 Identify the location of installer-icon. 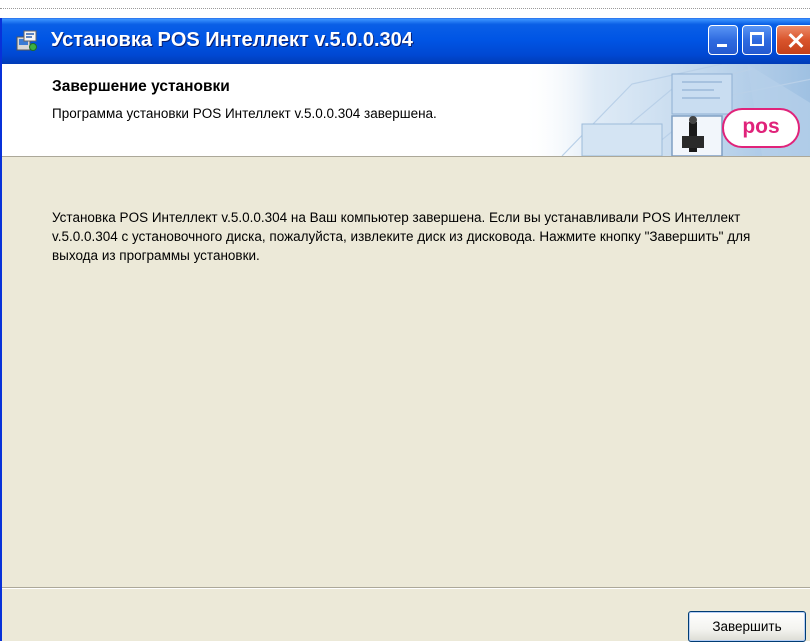
(26, 40).